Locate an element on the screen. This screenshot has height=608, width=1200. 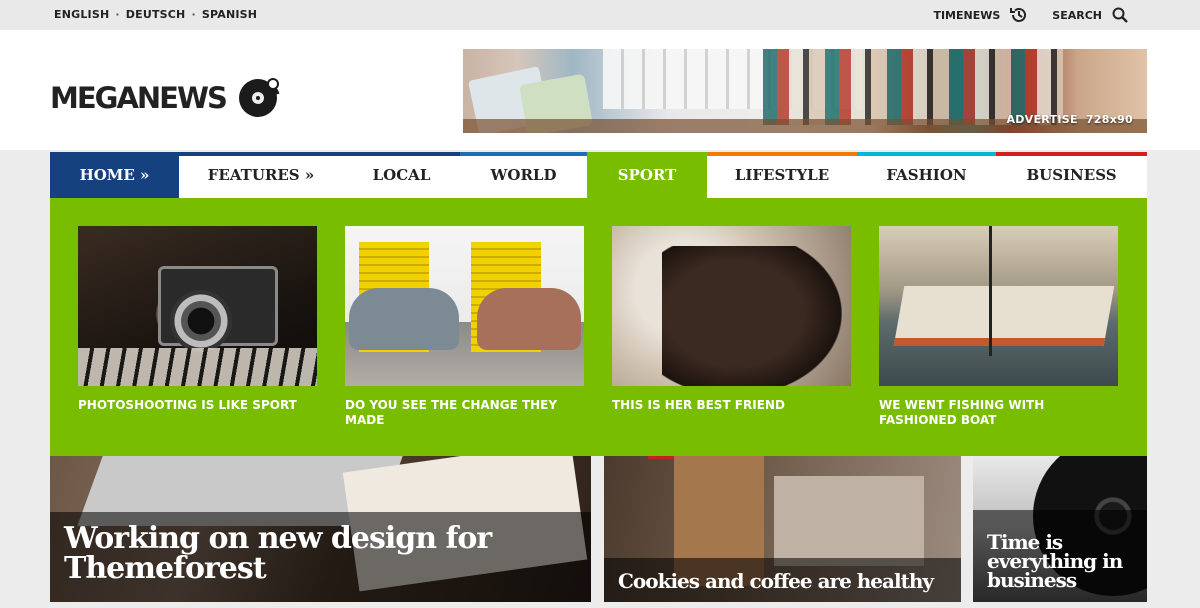
nav-lifestyle: LIFESTYLE is located at coordinates (782, 175).